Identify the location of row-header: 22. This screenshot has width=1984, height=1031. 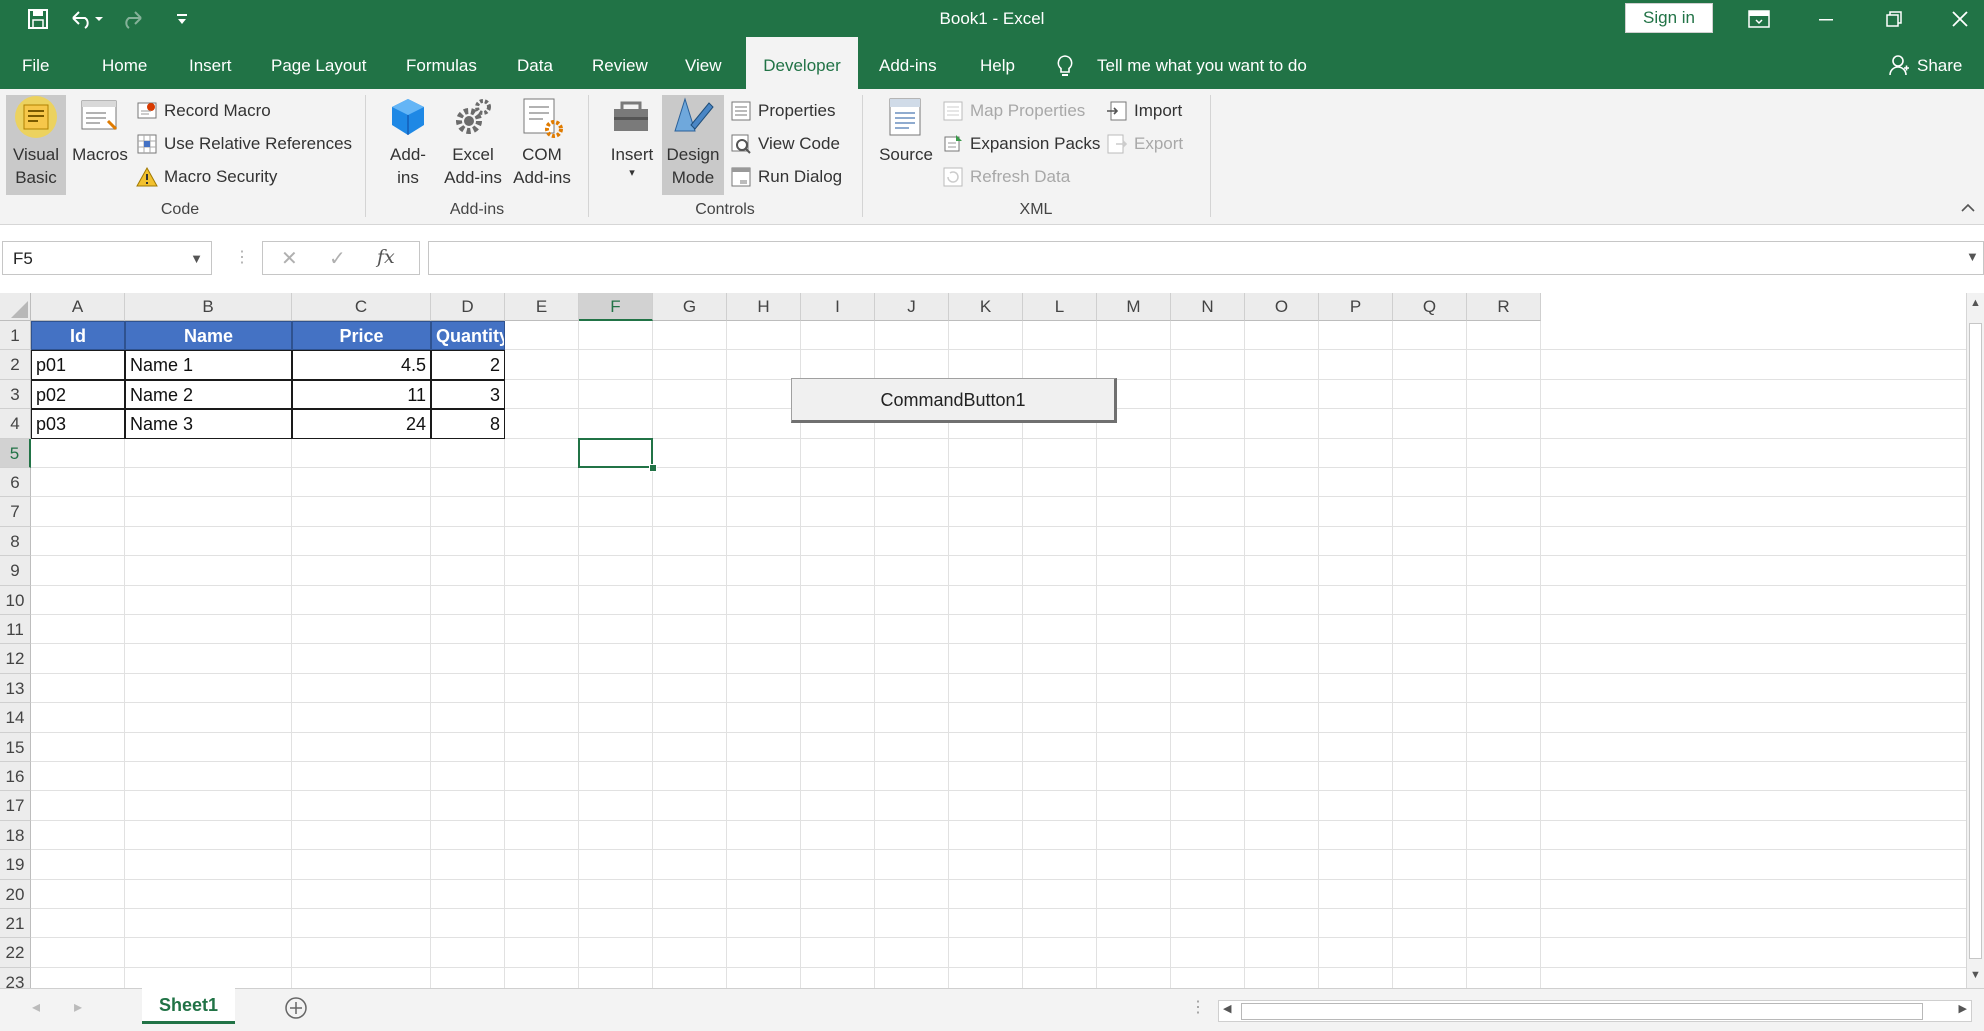
(15, 953).